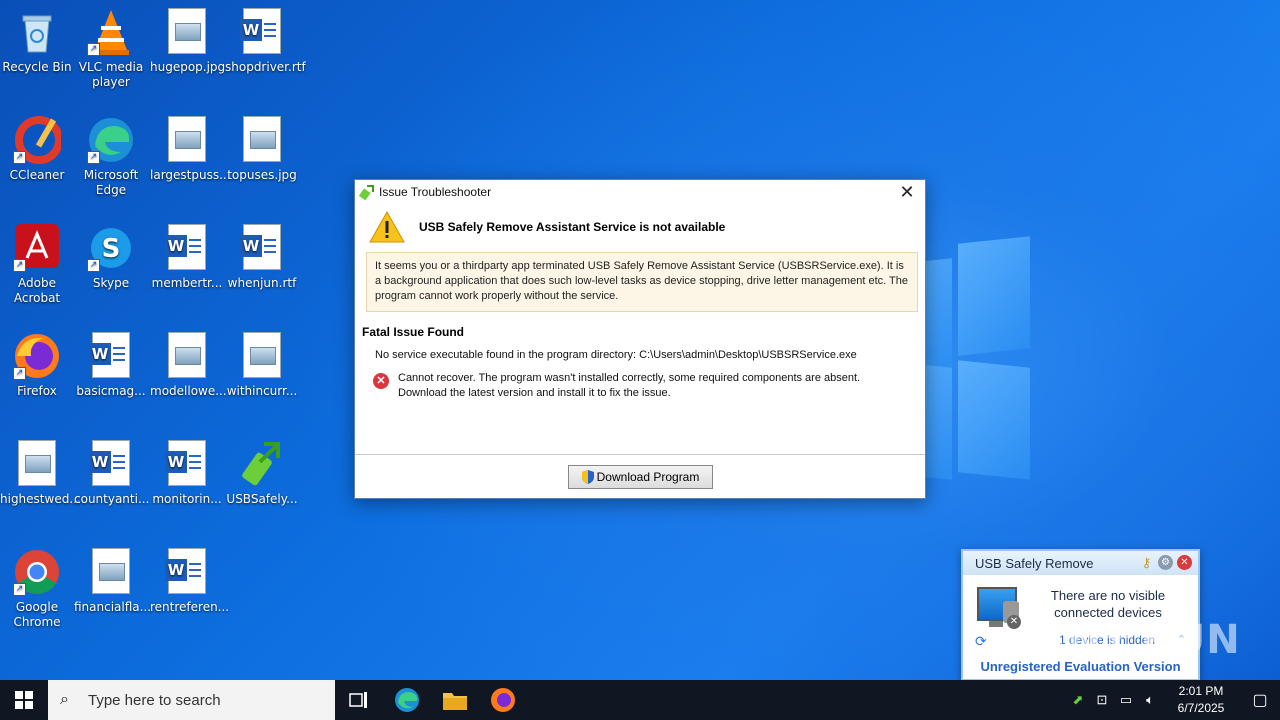 Image resolution: width=1280 pixels, height=720 pixels. I want to click on network-adapter-icon: ⊡, so click(1102, 700).